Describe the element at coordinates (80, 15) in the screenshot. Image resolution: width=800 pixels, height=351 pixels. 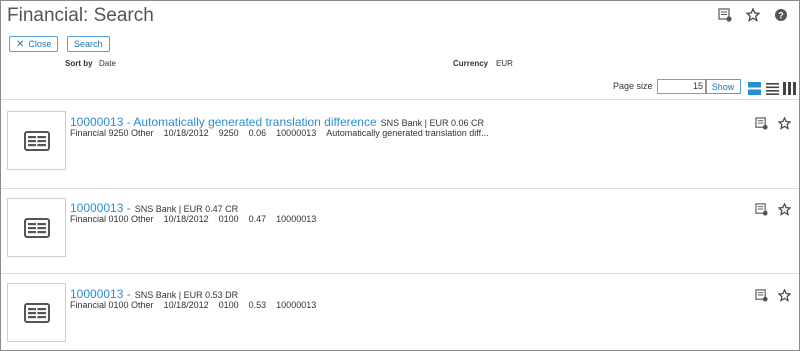
I see `page-title: Financial: Search` at that location.